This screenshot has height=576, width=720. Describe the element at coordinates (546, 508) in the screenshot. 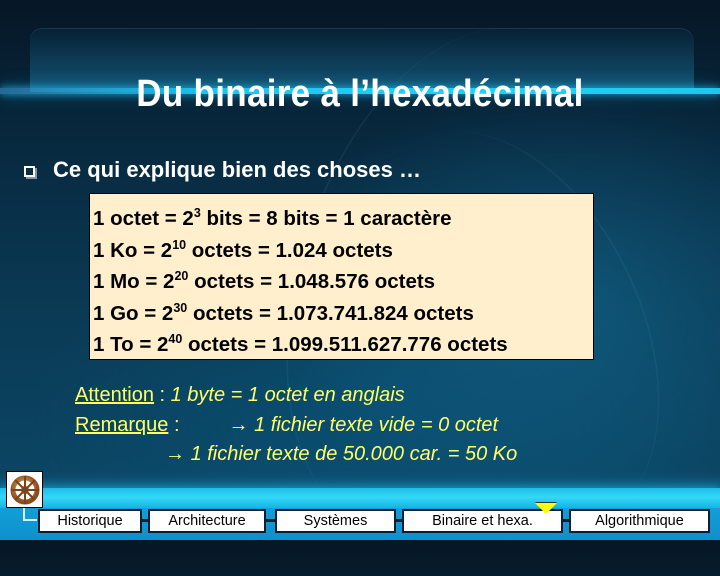

I see `active-section-marker-icon` at that location.